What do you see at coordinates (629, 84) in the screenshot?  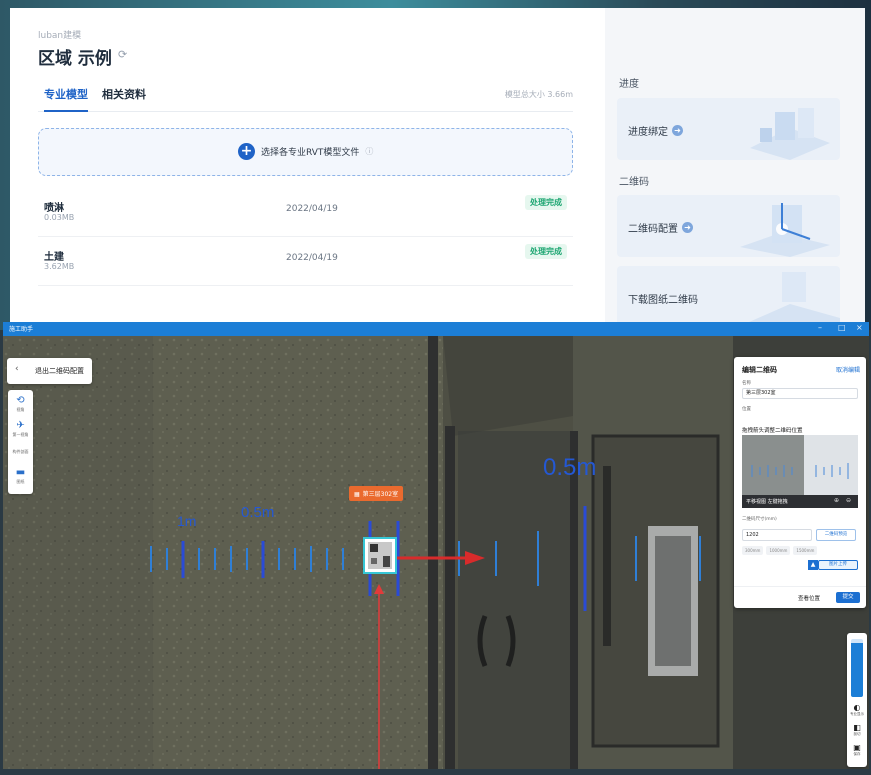 I see `progress-section-title: 进度` at bounding box center [629, 84].